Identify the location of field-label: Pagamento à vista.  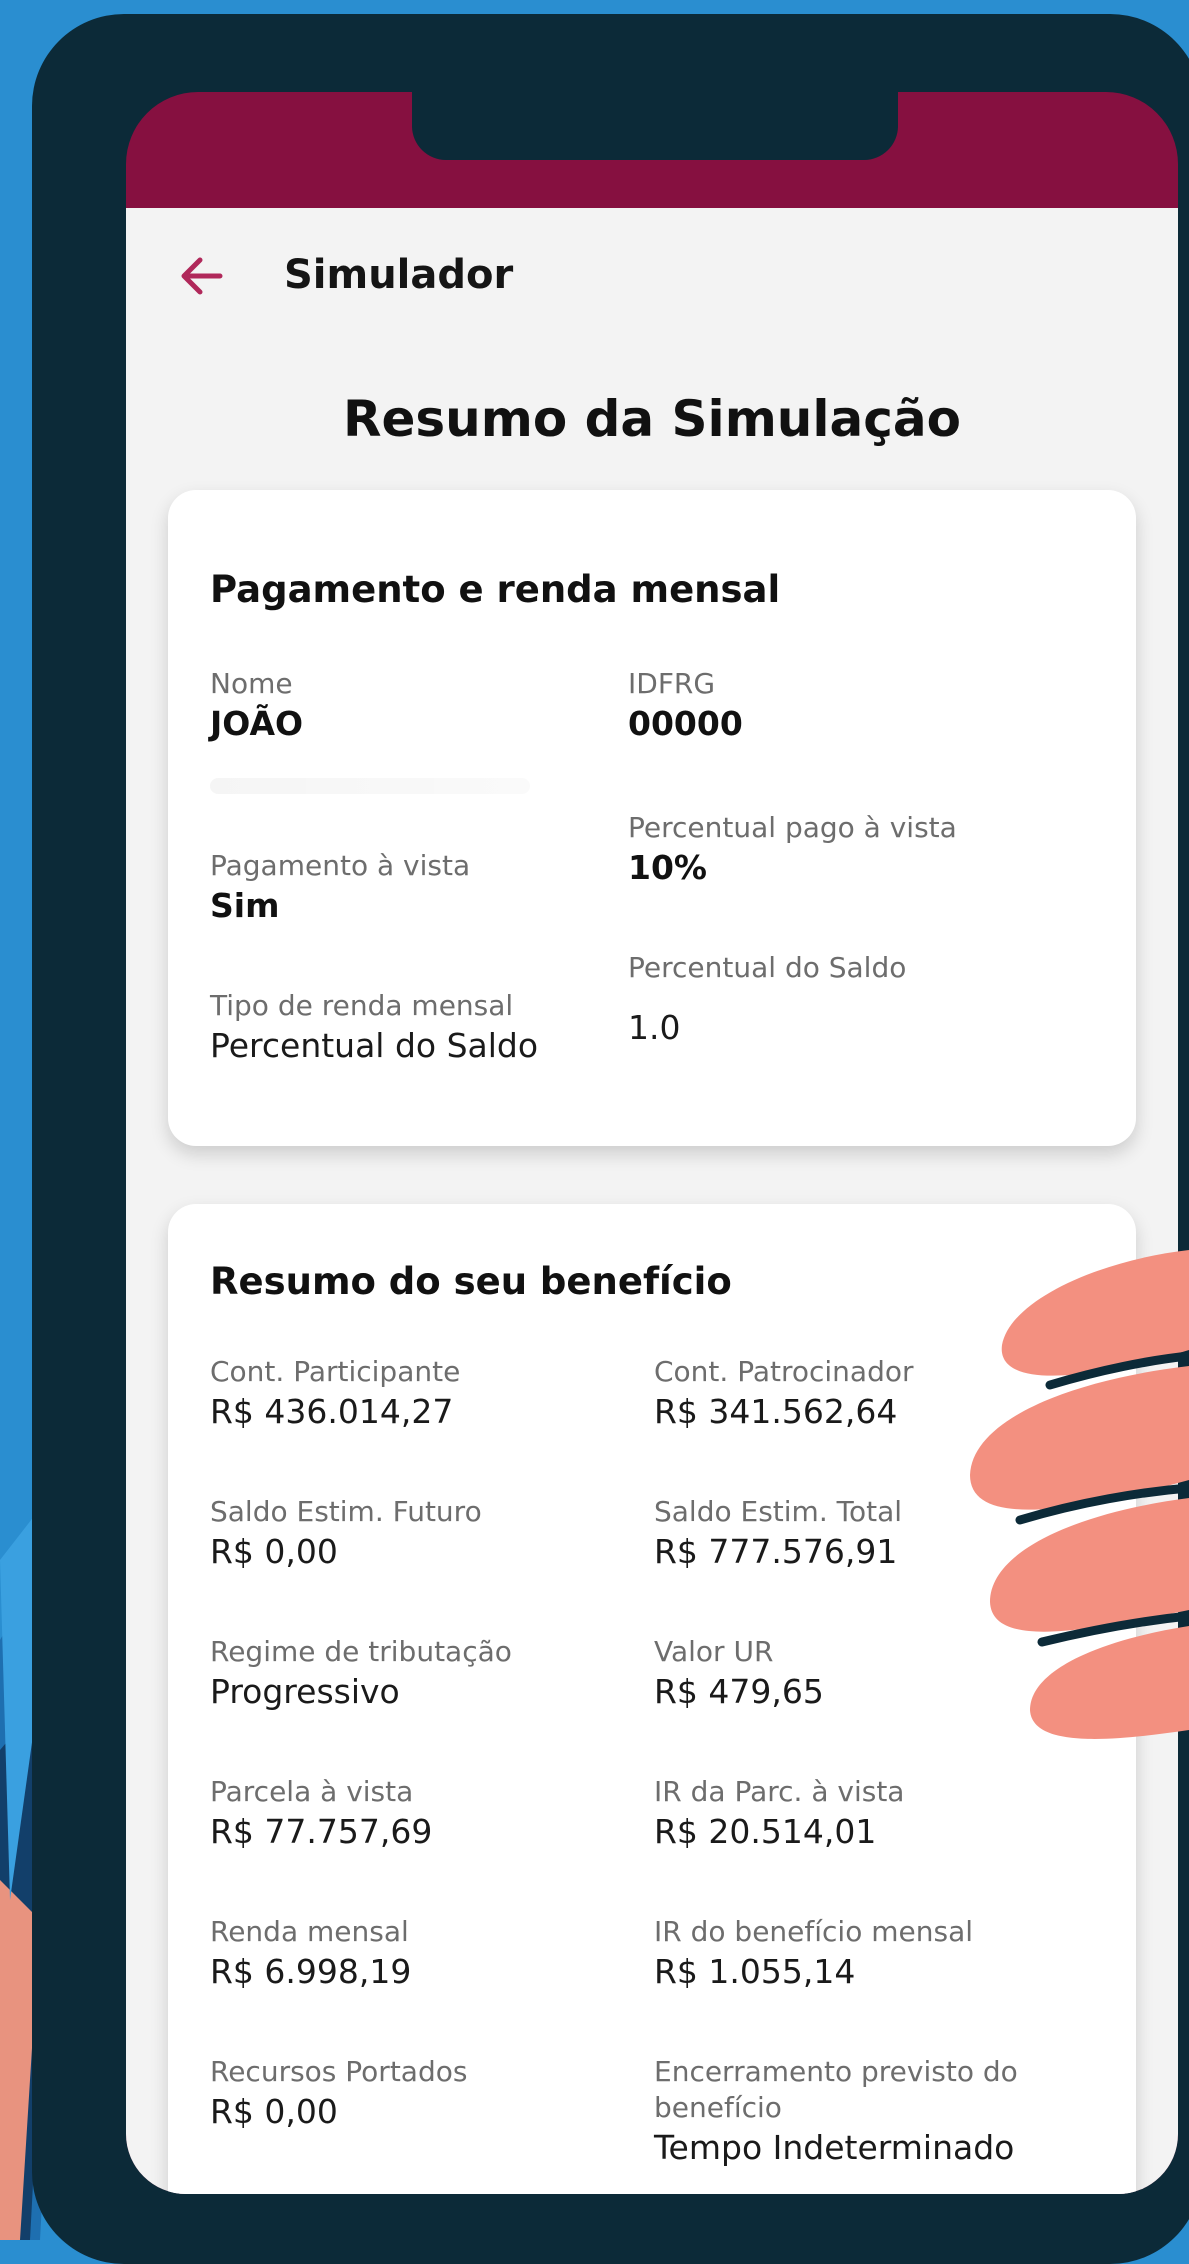
(340, 865).